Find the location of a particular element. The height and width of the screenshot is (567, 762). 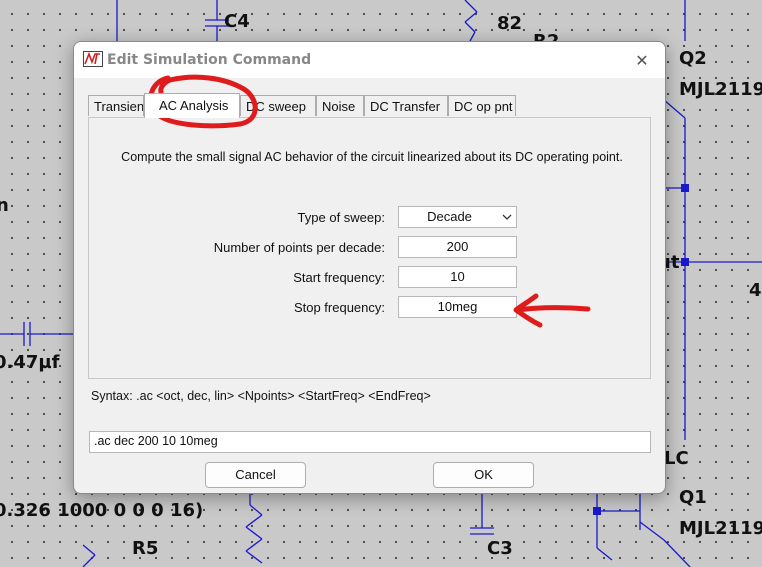

q1-model-label: MJL2119 is located at coordinates (720, 528).